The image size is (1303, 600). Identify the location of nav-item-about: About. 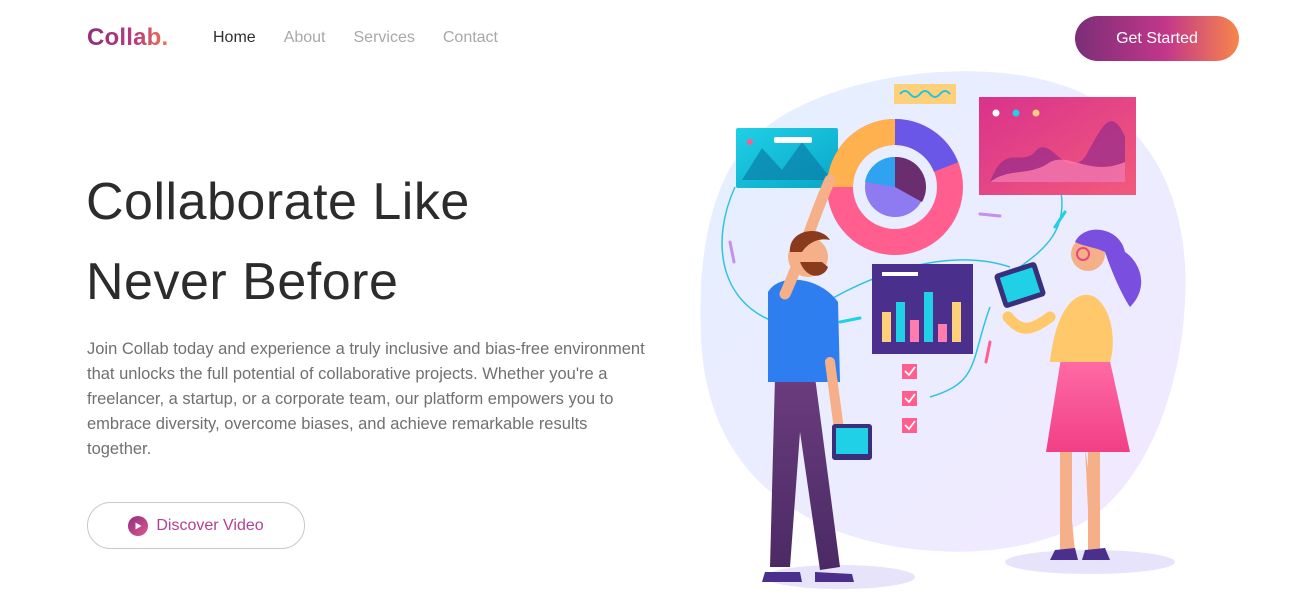
(305, 38).